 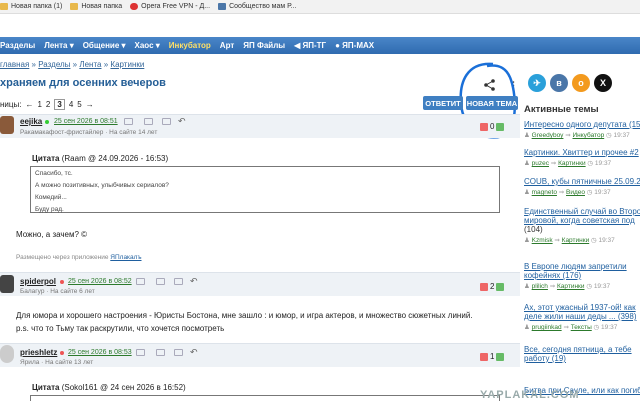 I want to click on page-1: 1, so click(x=39, y=104).